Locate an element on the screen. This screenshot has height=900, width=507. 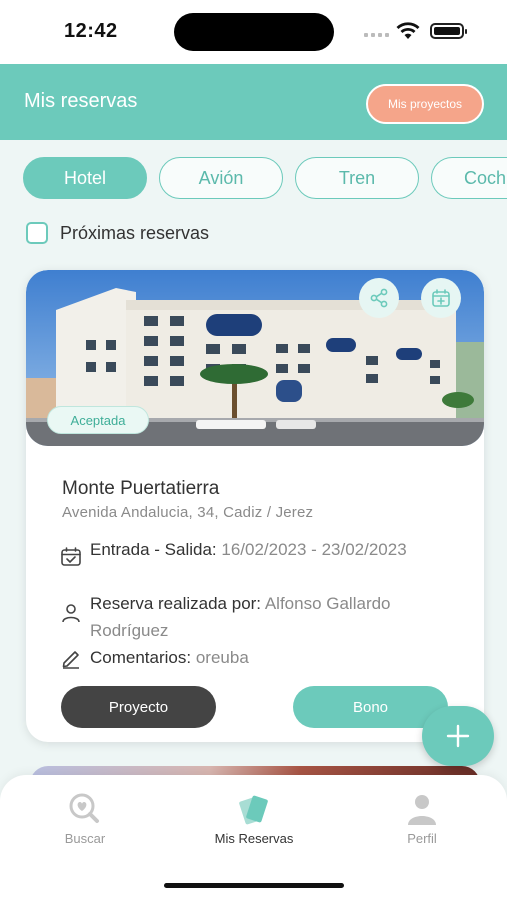
tab-hotel: Hotel is located at coordinates (85, 178).